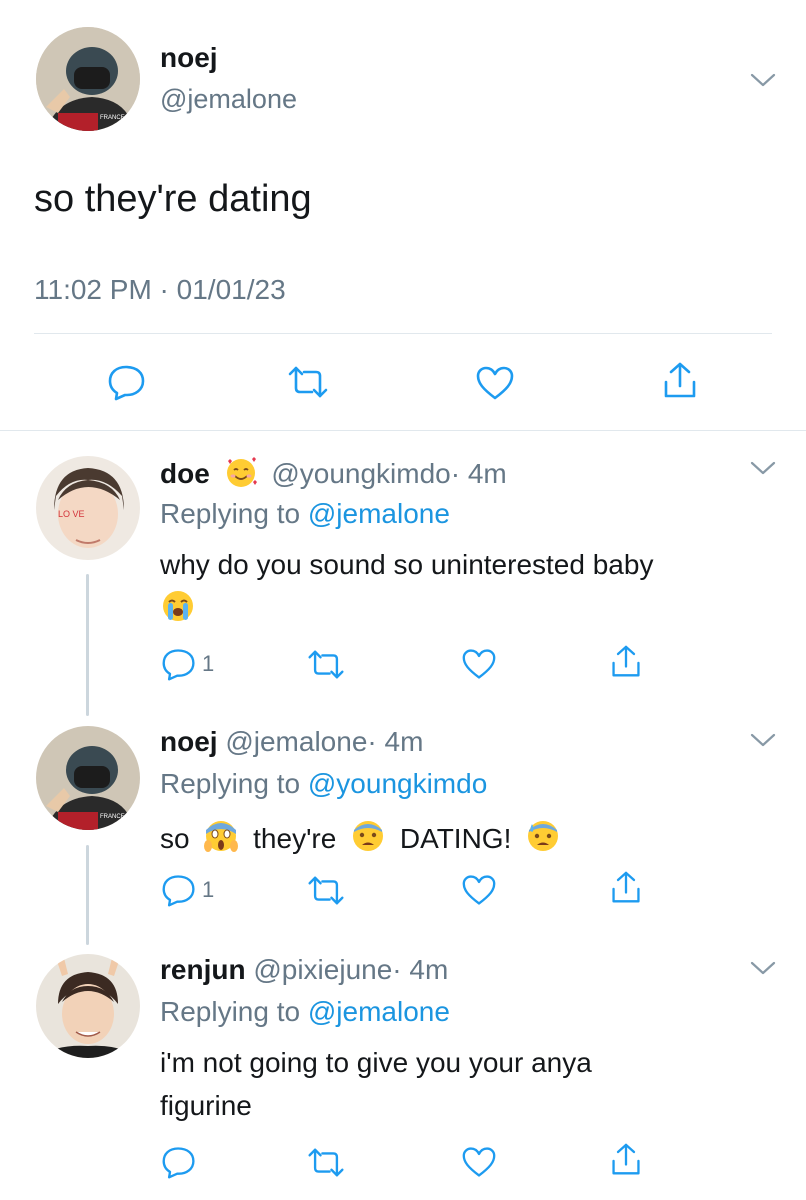 The height and width of the screenshot is (1200, 806). I want to click on avatar-cheek-text: LO VE, so click(71, 514).